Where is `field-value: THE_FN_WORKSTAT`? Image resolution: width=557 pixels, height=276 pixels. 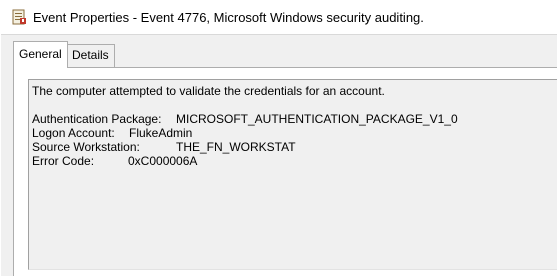
field-value: THE_FN_WORKSTAT is located at coordinates (236, 147).